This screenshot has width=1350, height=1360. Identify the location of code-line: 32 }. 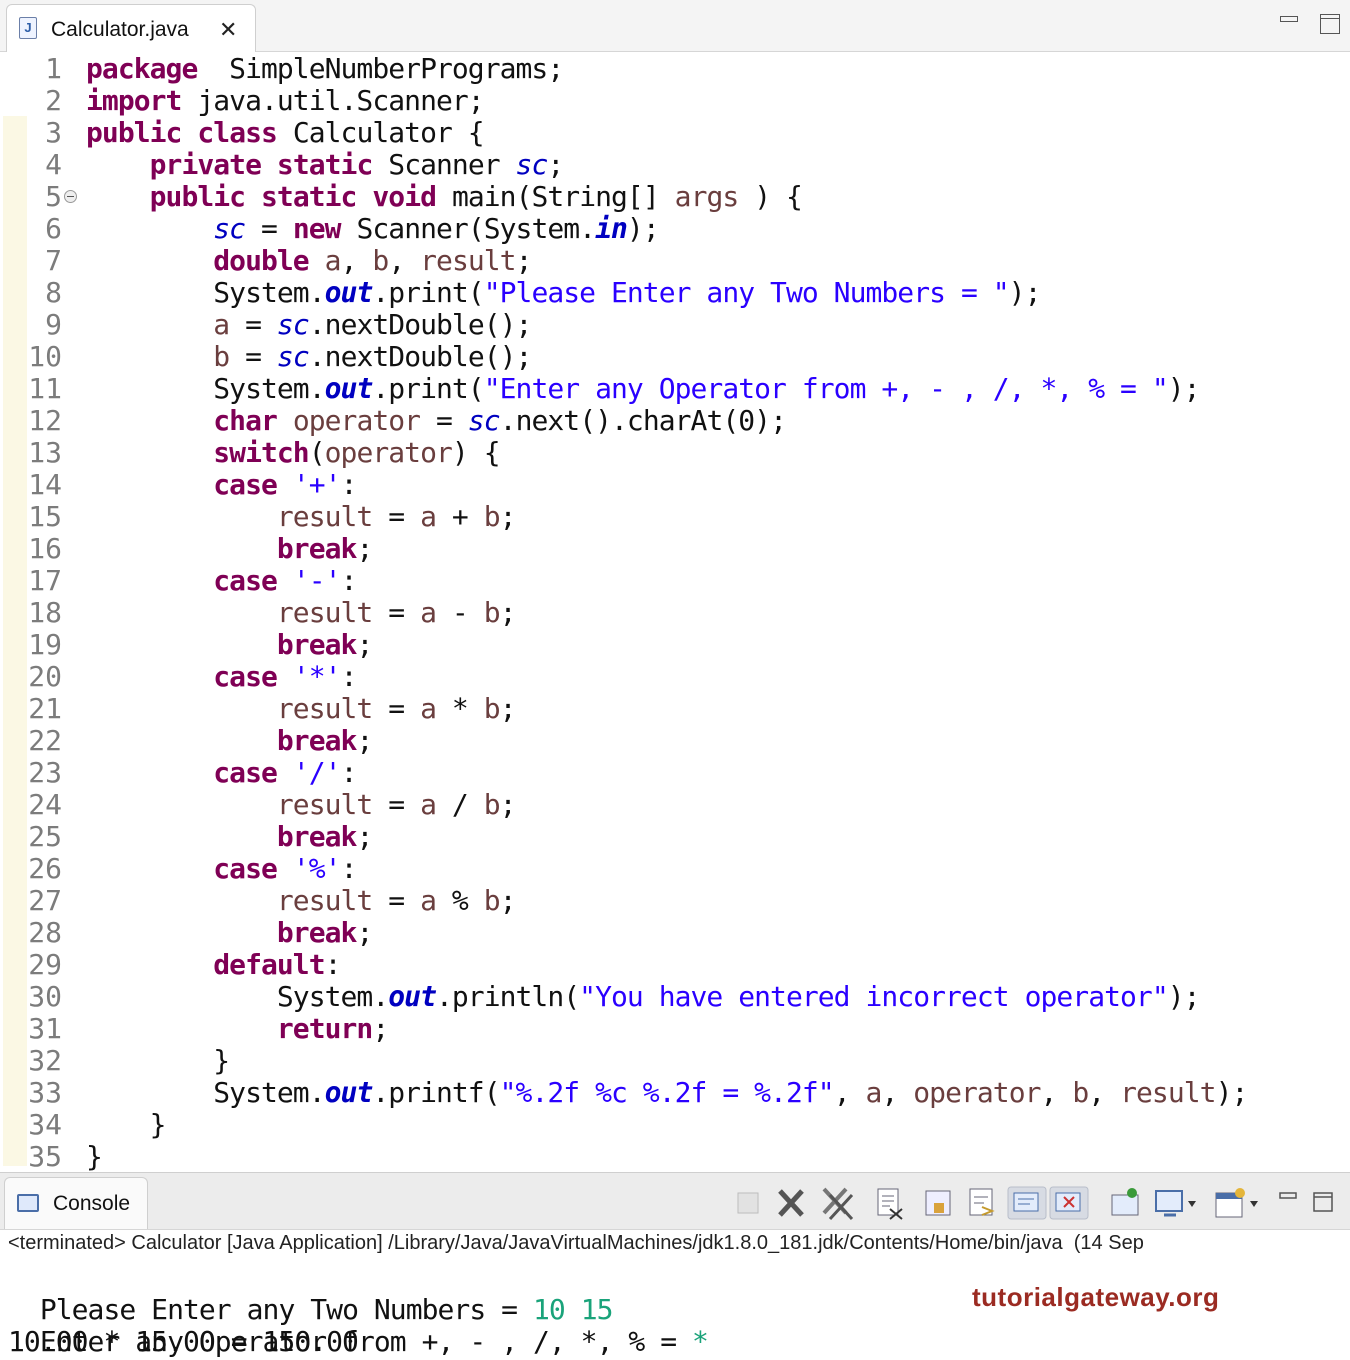
(675, 1061).